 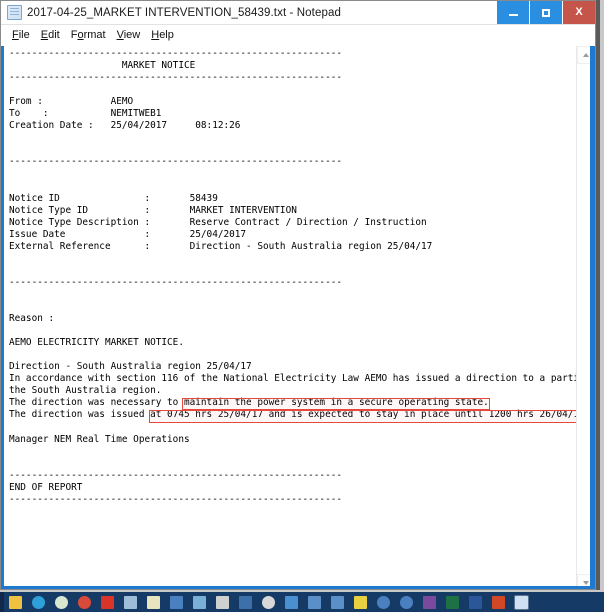 What do you see at coordinates (586, 55) in the screenshot?
I see `chevron-up-icon` at bounding box center [586, 55].